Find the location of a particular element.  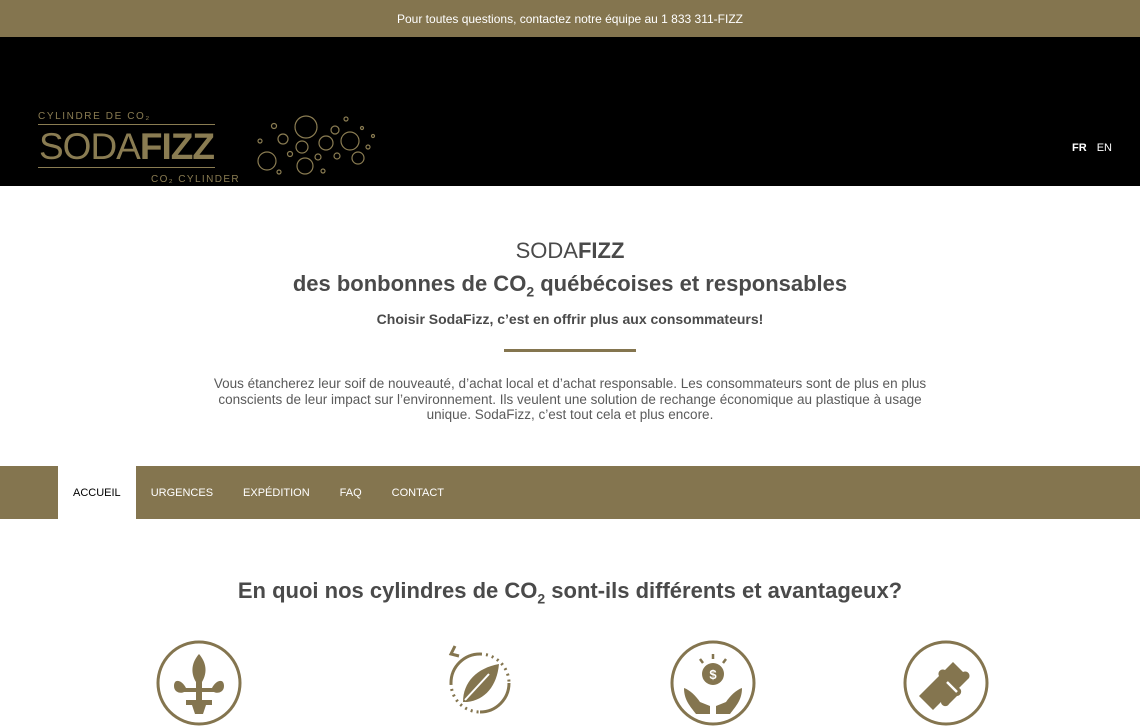

language-switcher: FR EN is located at coordinates (1092, 148).